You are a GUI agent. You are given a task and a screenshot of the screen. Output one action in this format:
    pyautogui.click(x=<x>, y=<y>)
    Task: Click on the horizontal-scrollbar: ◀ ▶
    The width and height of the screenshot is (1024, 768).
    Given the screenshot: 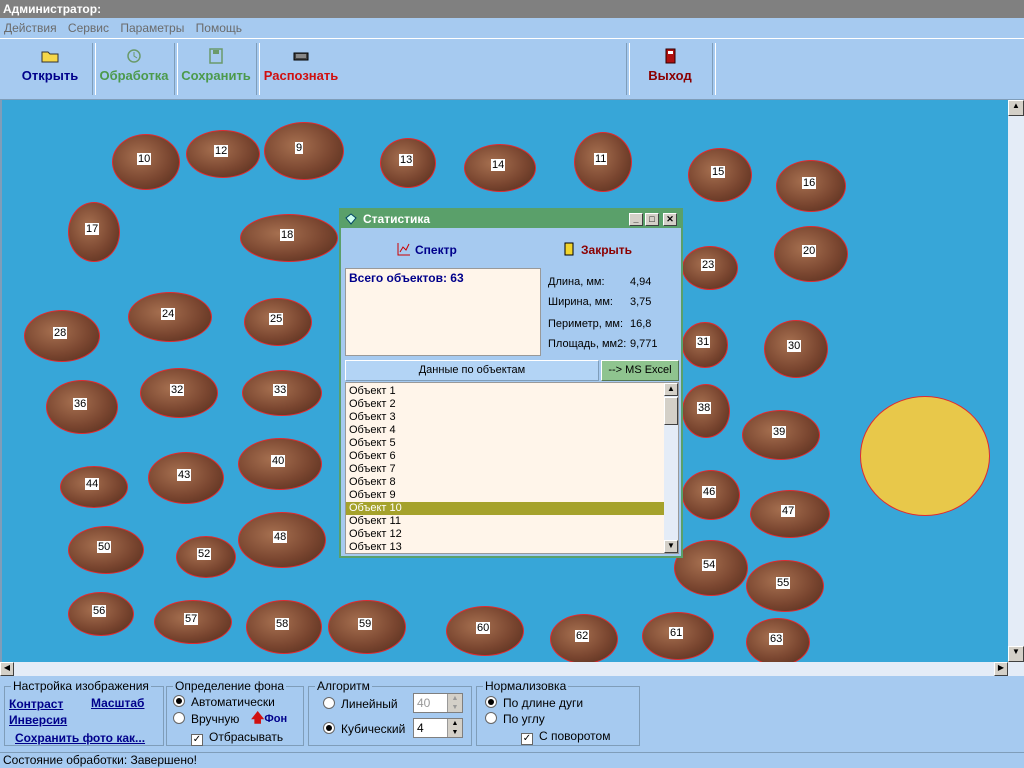 What is the action you would take?
    pyautogui.click(x=512, y=669)
    